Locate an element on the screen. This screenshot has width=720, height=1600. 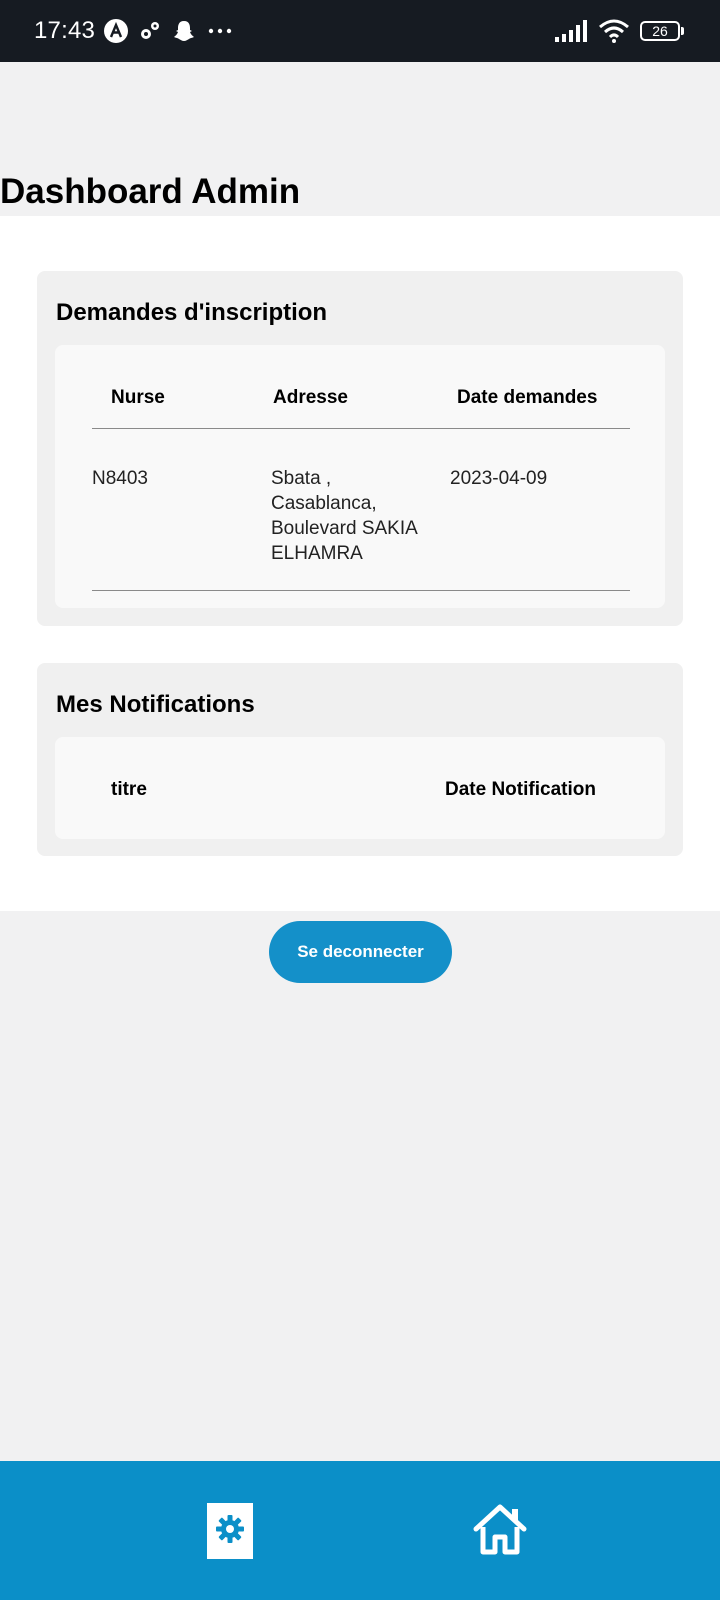
settings-nav-button is located at coordinates (230, 1531).